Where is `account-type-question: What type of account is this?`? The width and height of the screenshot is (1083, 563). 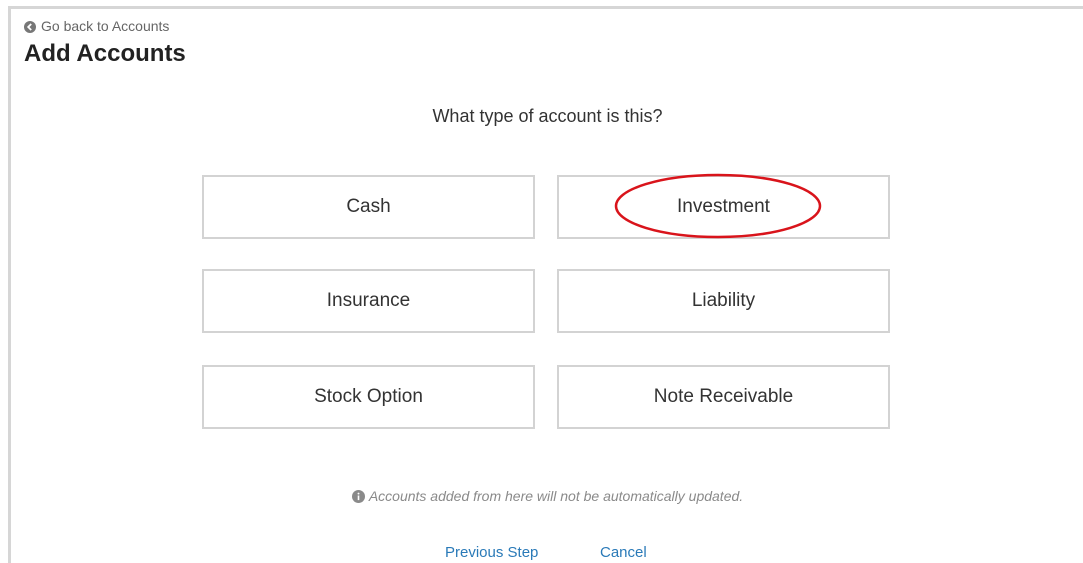 account-type-question: What type of account is this? is located at coordinates (547, 116).